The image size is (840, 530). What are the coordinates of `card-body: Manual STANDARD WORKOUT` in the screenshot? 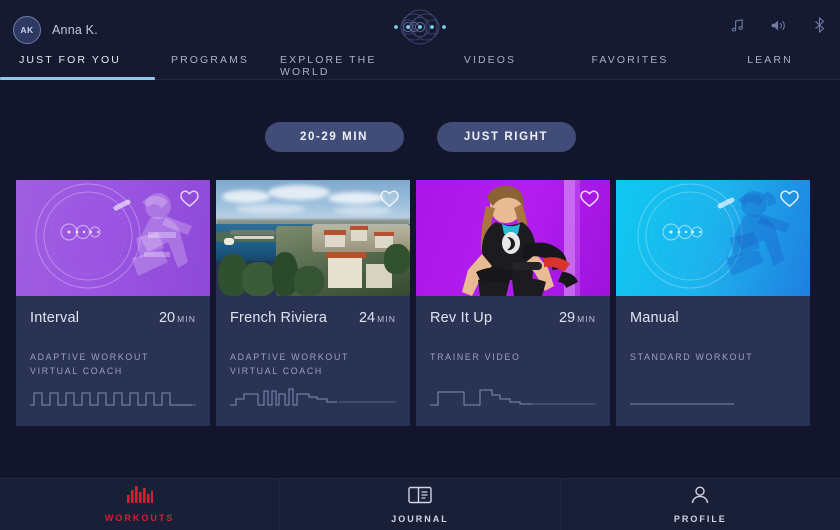 It's located at (713, 361).